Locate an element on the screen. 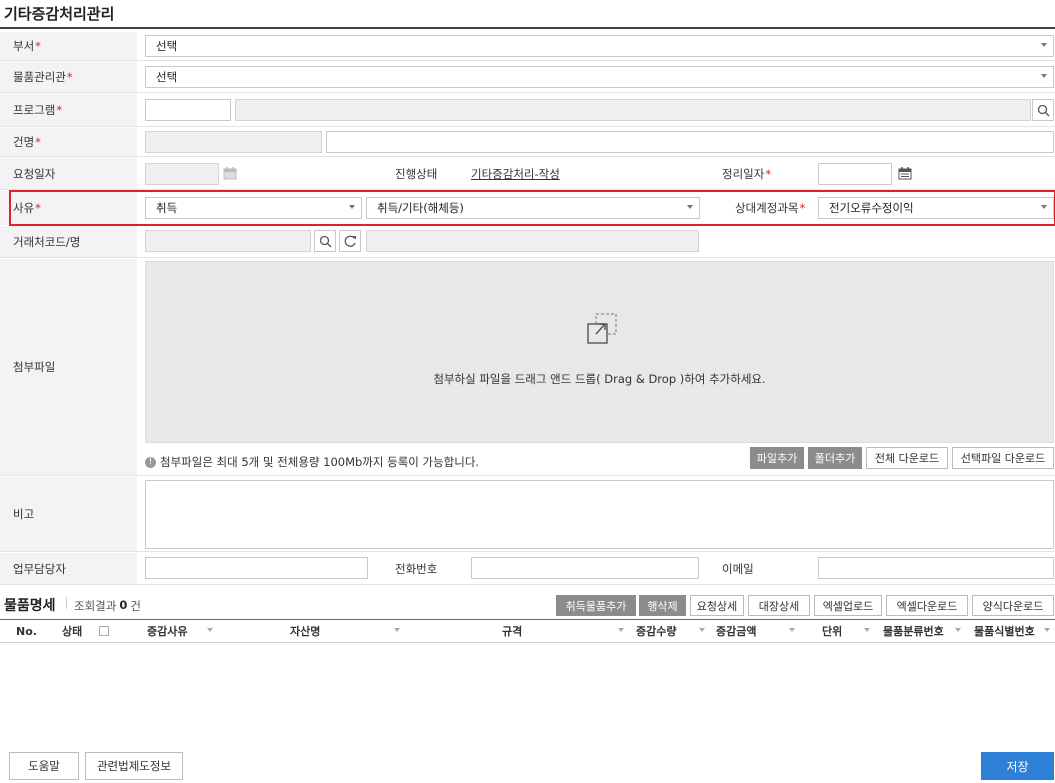  subject-row: 건명 * is located at coordinates (527, 142).